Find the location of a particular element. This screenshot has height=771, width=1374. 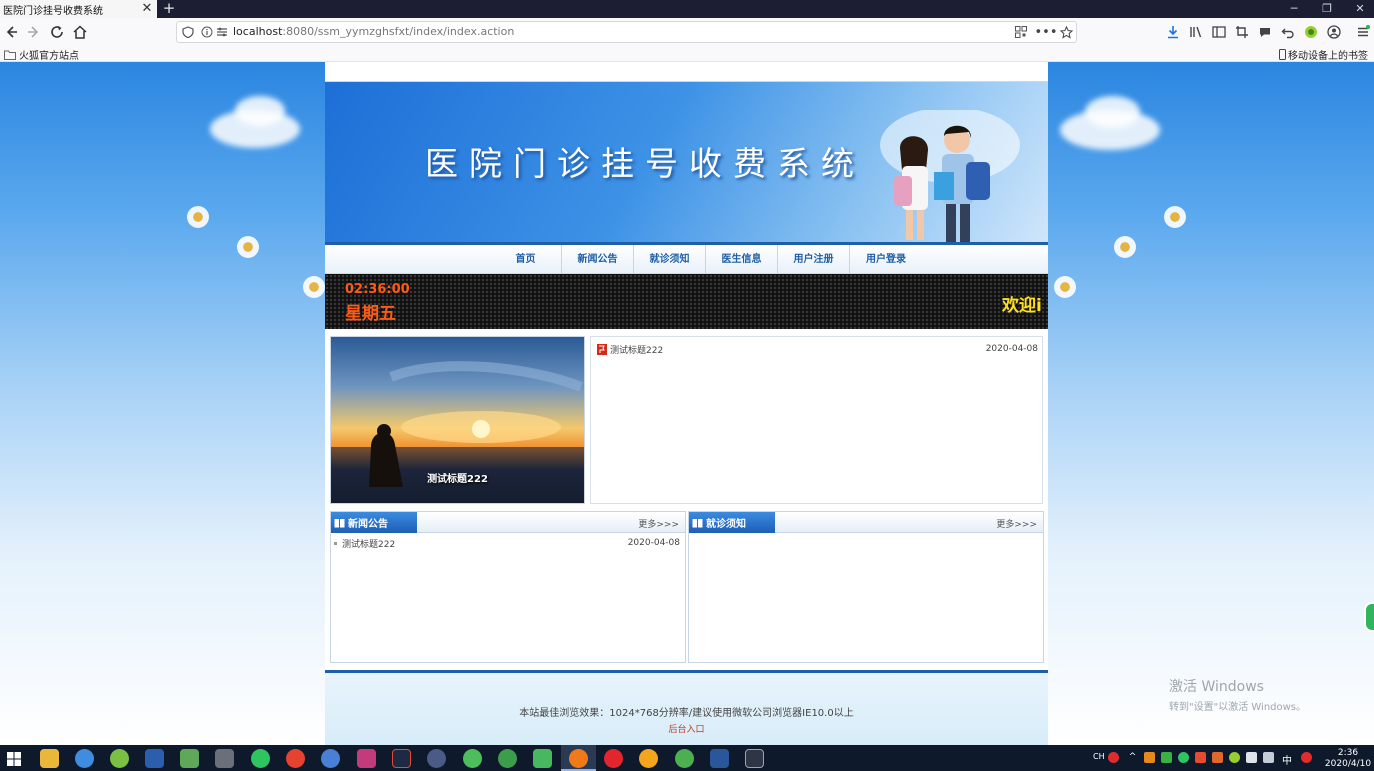

ime-mode: CH is located at coordinates (1099, 756).